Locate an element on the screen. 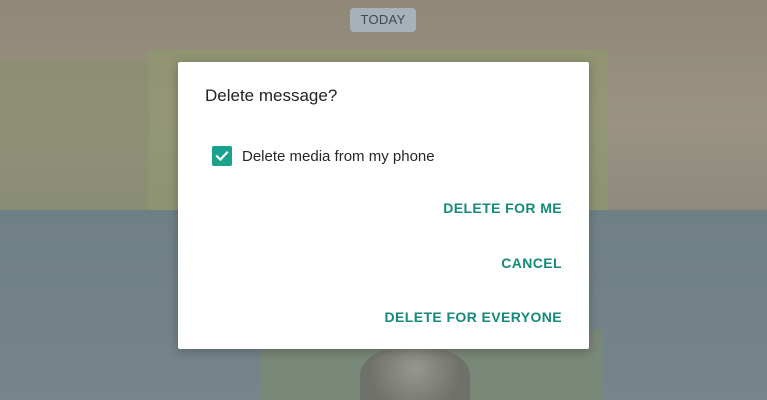 This screenshot has height=400, width=767. cancel-button: CANCEL is located at coordinates (531, 263).